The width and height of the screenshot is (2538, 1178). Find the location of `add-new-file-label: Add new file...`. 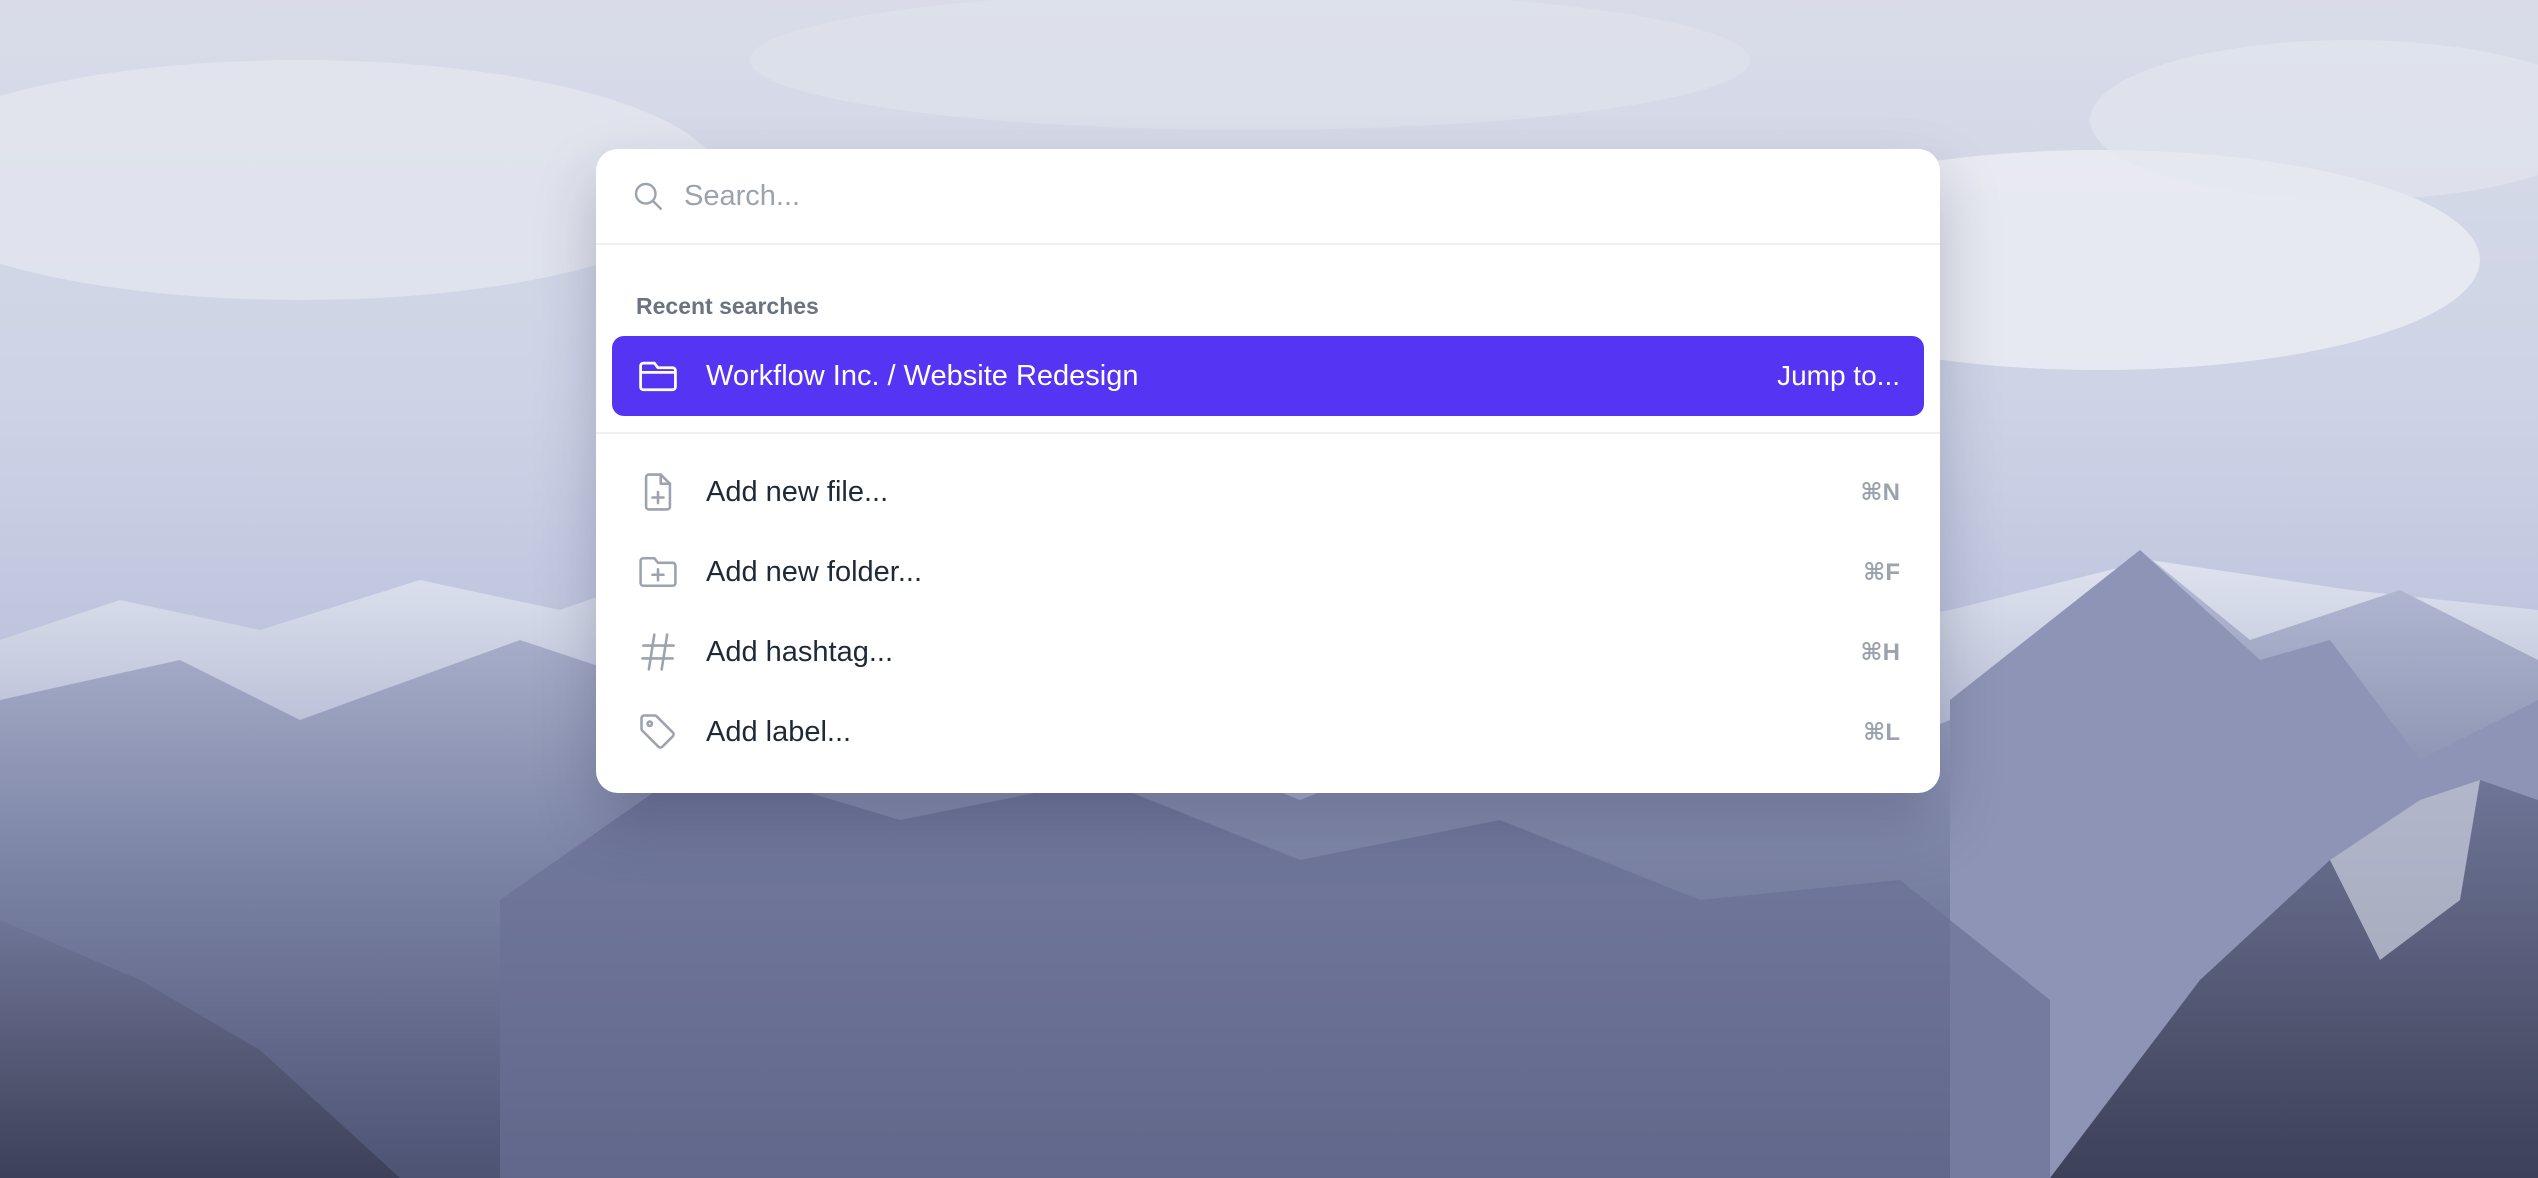

add-new-file-label: Add new file... is located at coordinates (797, 491).